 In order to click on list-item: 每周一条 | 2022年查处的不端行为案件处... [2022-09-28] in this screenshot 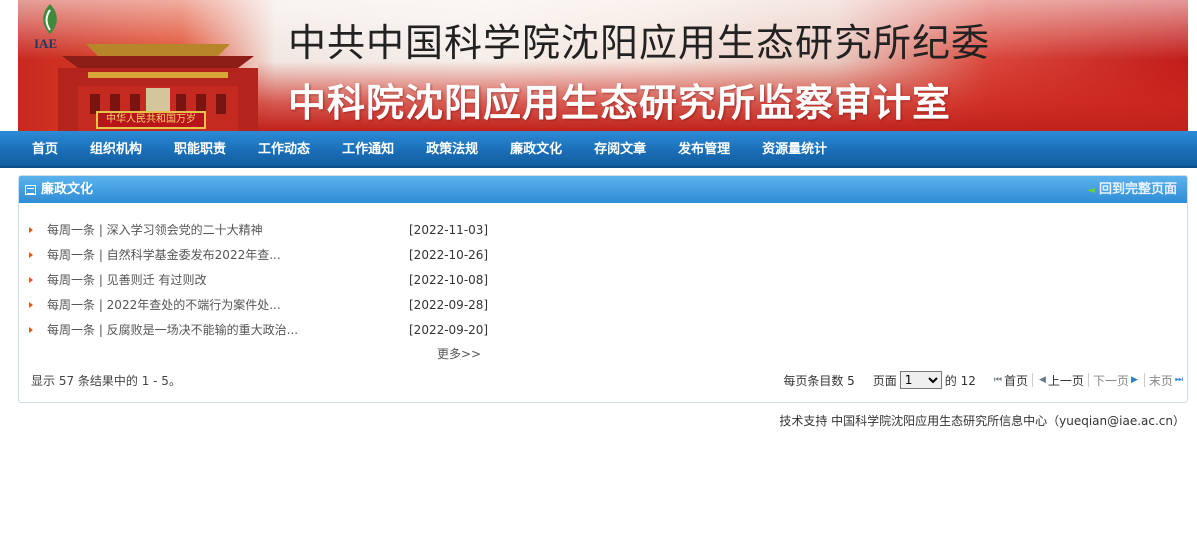, I will do `click(259, 305)`.